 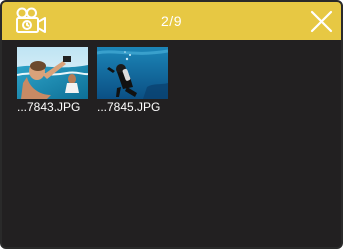 I want to click on photo-thumbnail-diver, so click(x=132, y=73).